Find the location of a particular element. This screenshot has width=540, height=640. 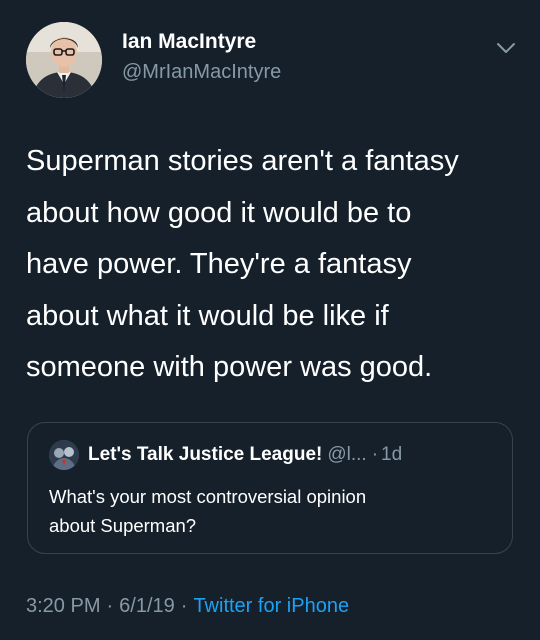

profile-photo-icon is located at coordinates (64, 60).